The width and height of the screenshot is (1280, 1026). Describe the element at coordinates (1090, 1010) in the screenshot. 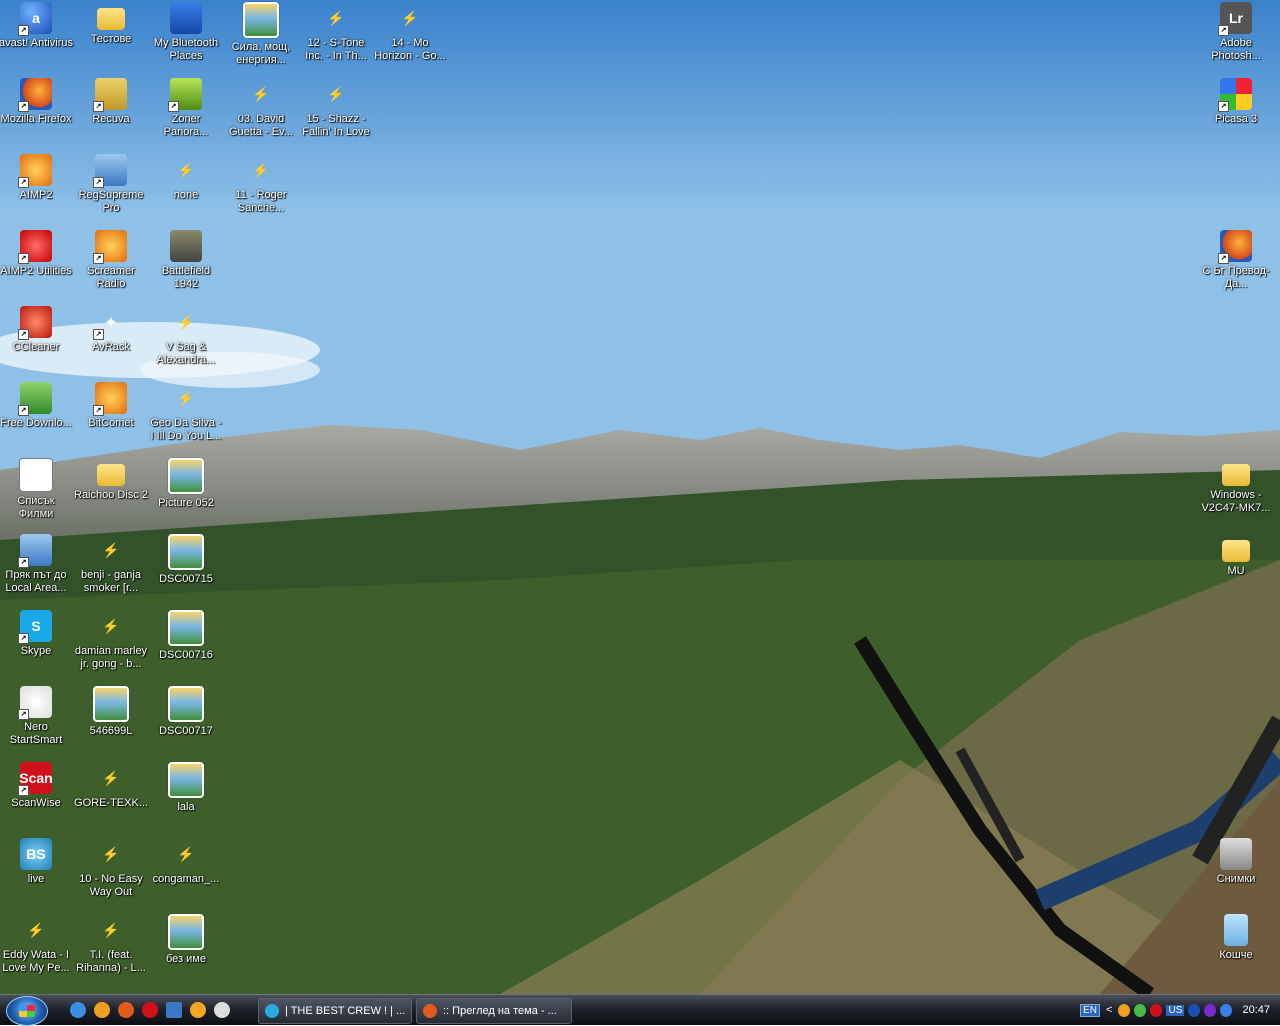

I see `language-indicator: EN` at that location.